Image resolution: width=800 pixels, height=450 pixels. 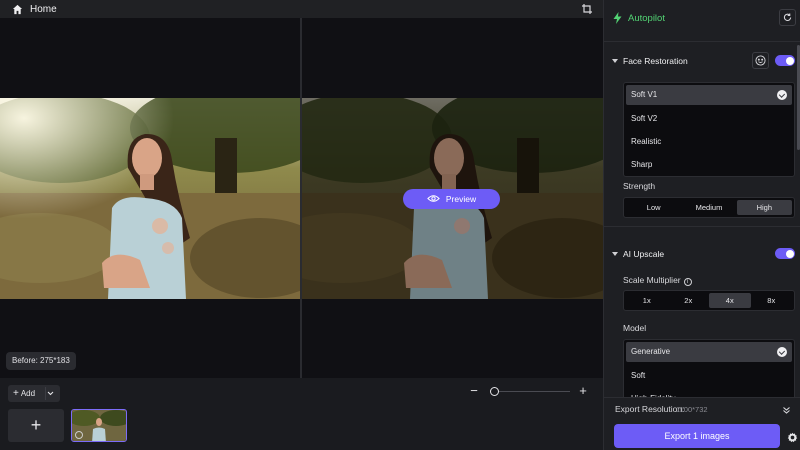 I want to click on export-button: Export 1 images, so click(x=697, y=436).